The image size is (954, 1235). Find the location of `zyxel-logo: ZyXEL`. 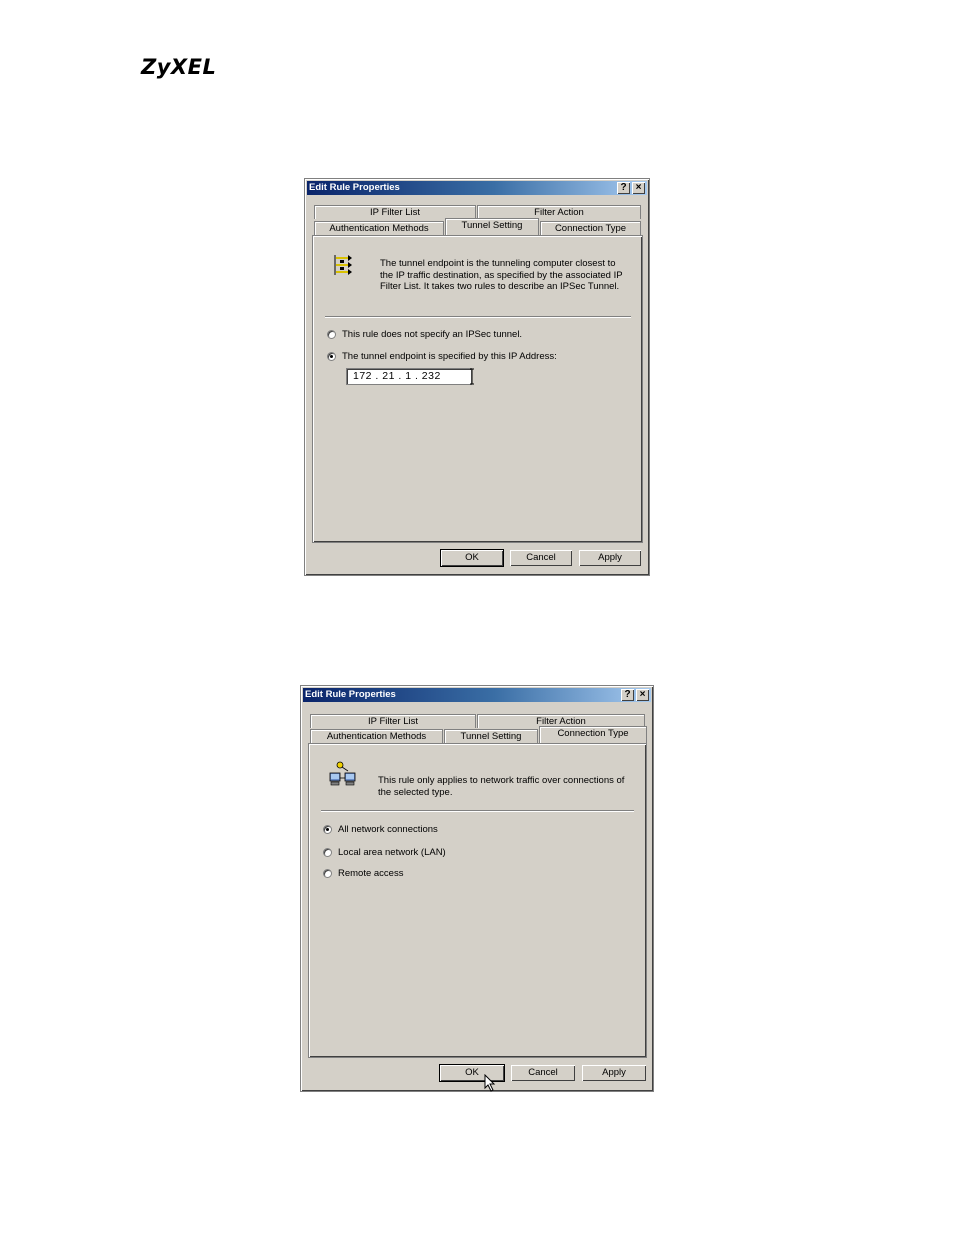

zyxel-logo: ZyXEL is located at coordinates (179, 67).